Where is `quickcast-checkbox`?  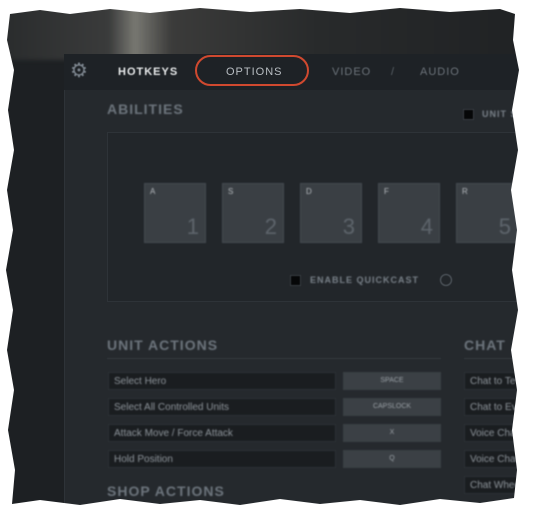 quickcast-checkbox is located at coordinates (295, 280).